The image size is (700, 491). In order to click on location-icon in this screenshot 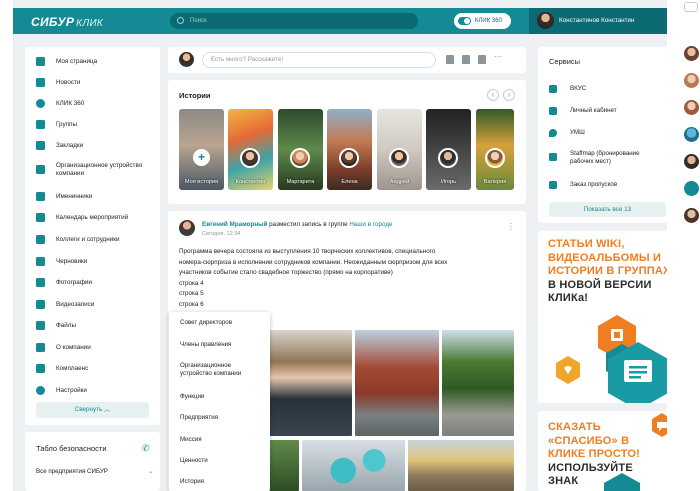, I will do `click(553, 133)`.